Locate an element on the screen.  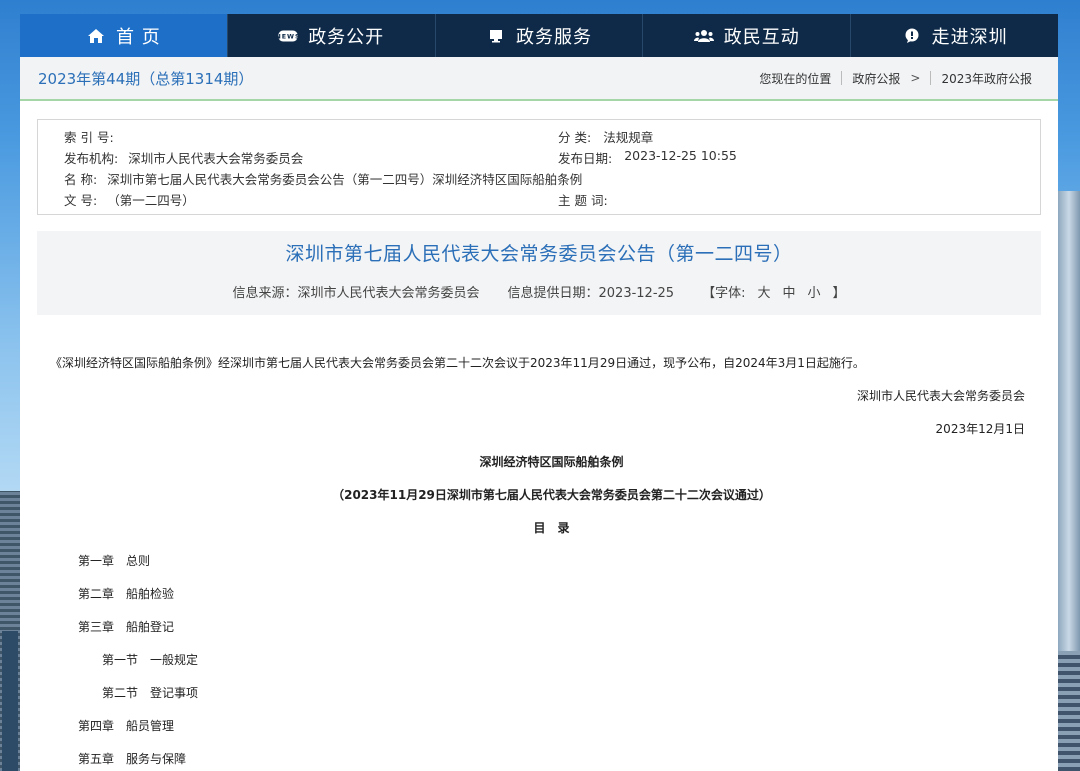
monitor-icon is located at coordinates (496, 36).